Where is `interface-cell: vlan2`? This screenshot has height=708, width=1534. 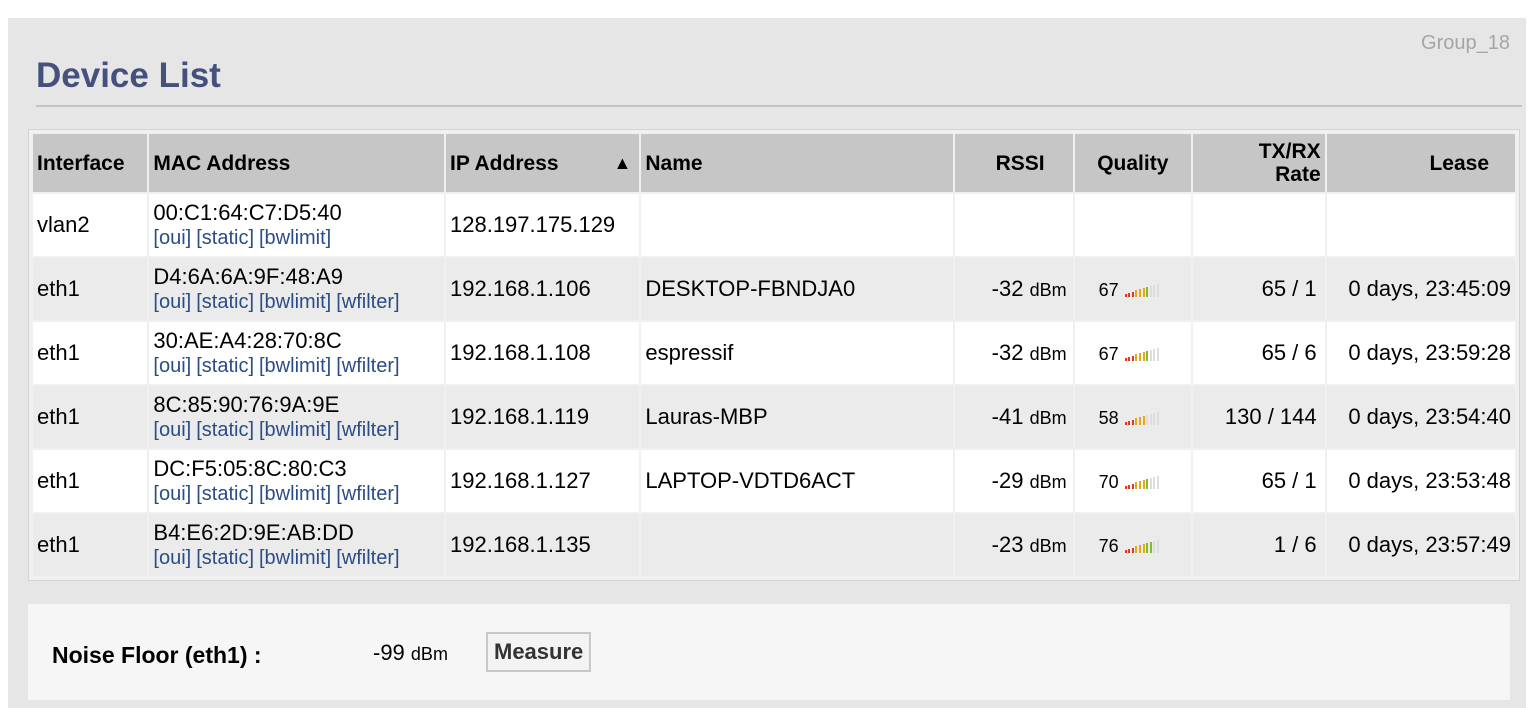 interface-cell: vlan2 is located at coordinates (90, 225).